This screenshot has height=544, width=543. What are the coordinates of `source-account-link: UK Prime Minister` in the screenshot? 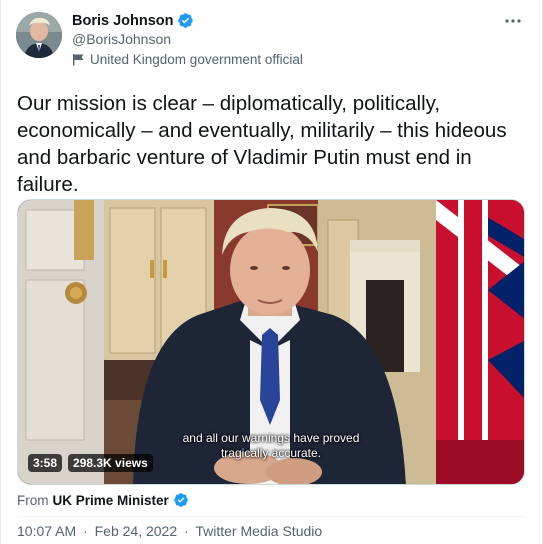 It's located at (111, 500).